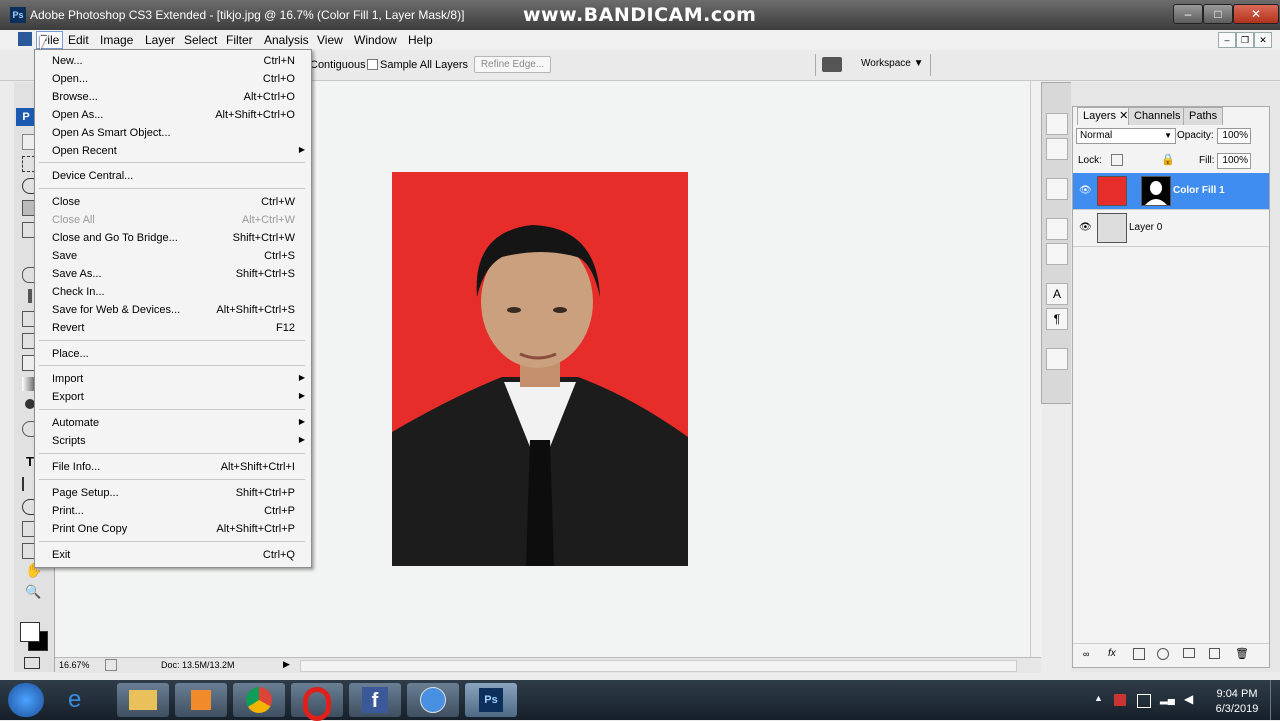 This screenshot has height=721, width=1280. Describe the element at coordinates (116, 40) in the screenshot. I see `menu-image: Image` at that location.